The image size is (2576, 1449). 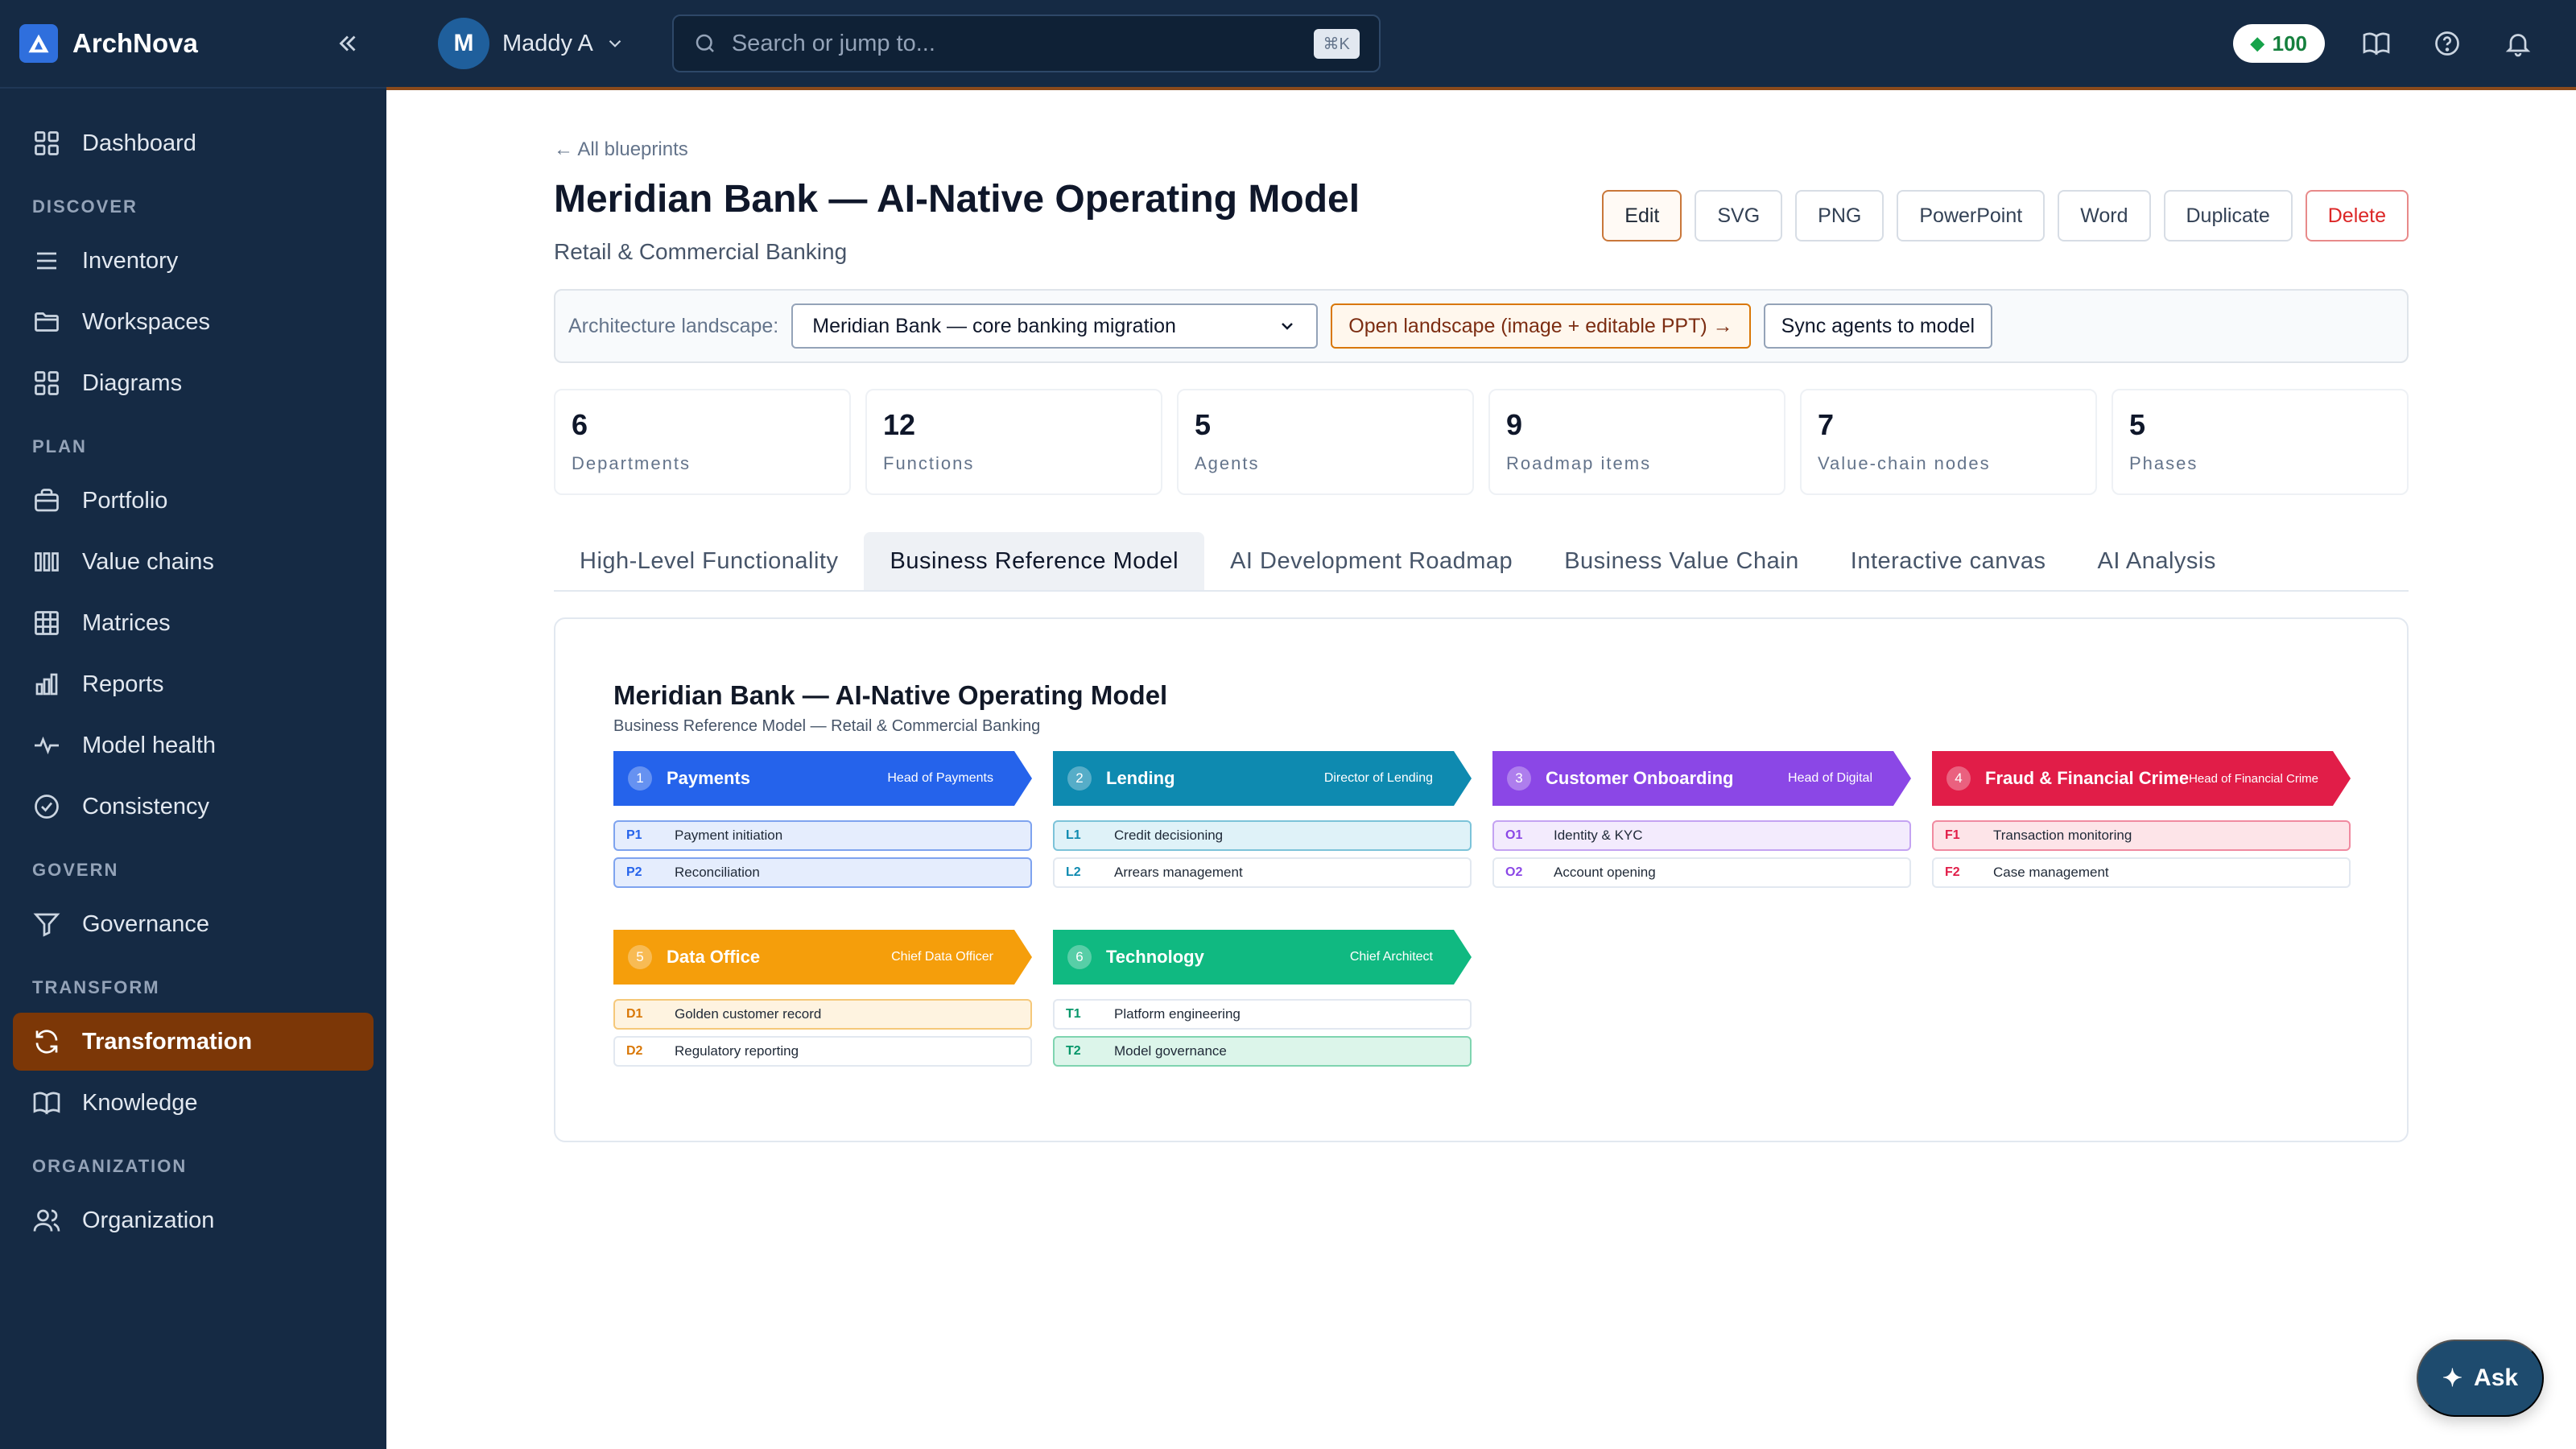 What do you see at coordinates (1262, 835) in the screenshot?
I see `function-item: L1 Credit decisioning` at bounding box center [1262, 835].